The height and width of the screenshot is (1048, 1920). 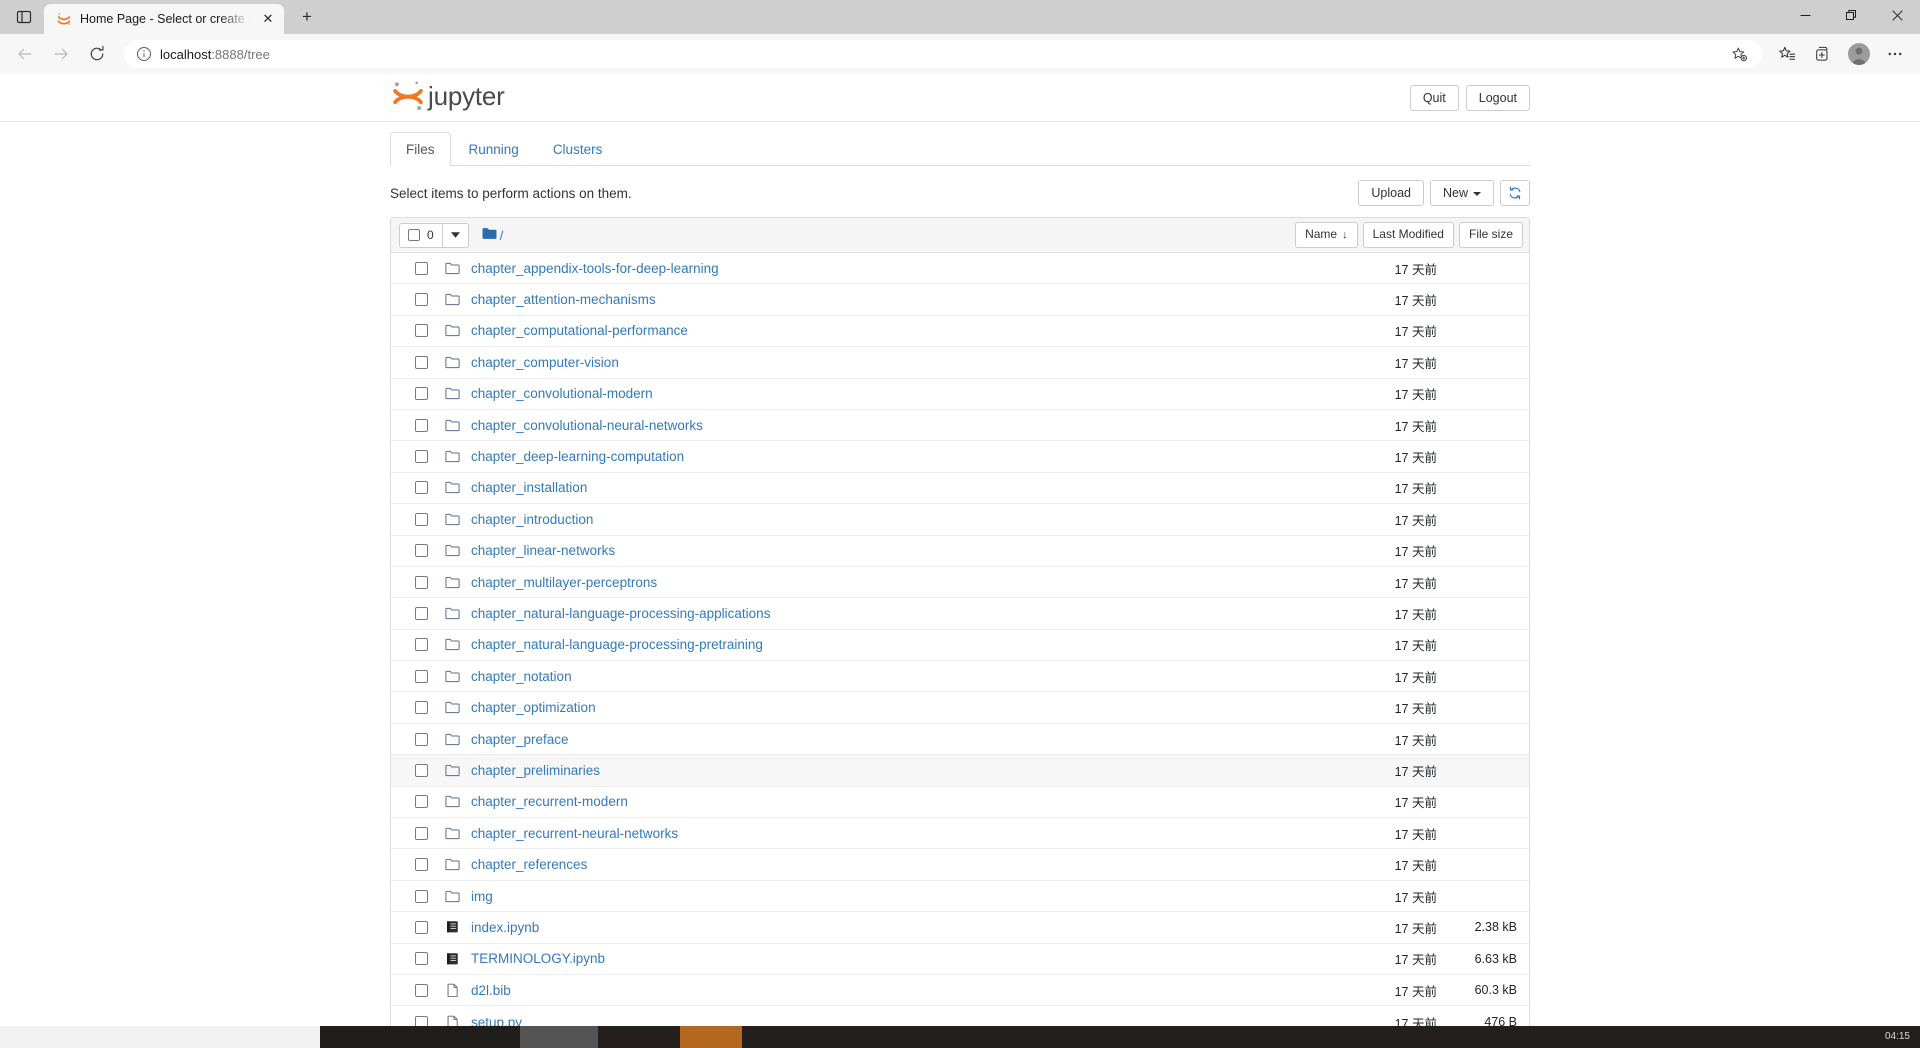 What do you see at coordinates (894, 550) in the screenshot?
I see `row-name-link: chapter_linear-networks` at bounding box center [894, 550].